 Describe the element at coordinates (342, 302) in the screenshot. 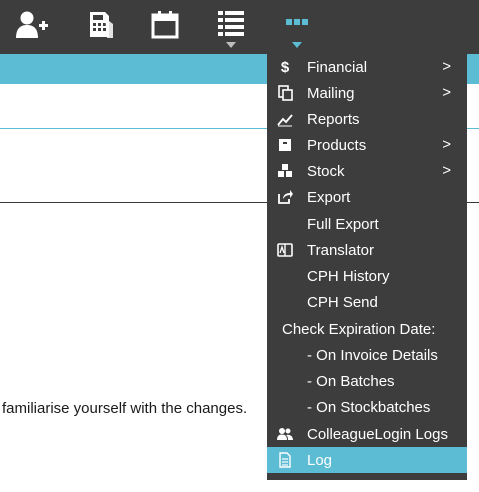

I see `menu-item-label: CPH Send` at that location.